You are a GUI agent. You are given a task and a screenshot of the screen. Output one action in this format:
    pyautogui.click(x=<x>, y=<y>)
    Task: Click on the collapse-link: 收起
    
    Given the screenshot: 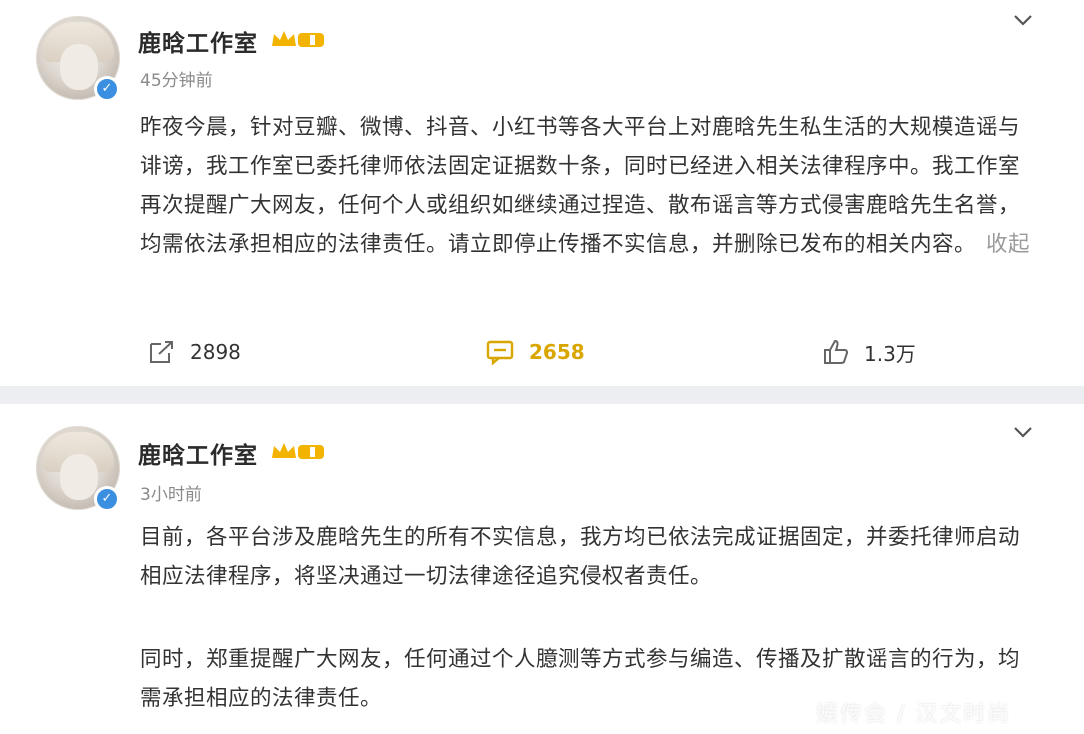 What is the action you would take?
    pyautogui.click(x=1008, y=244)
    